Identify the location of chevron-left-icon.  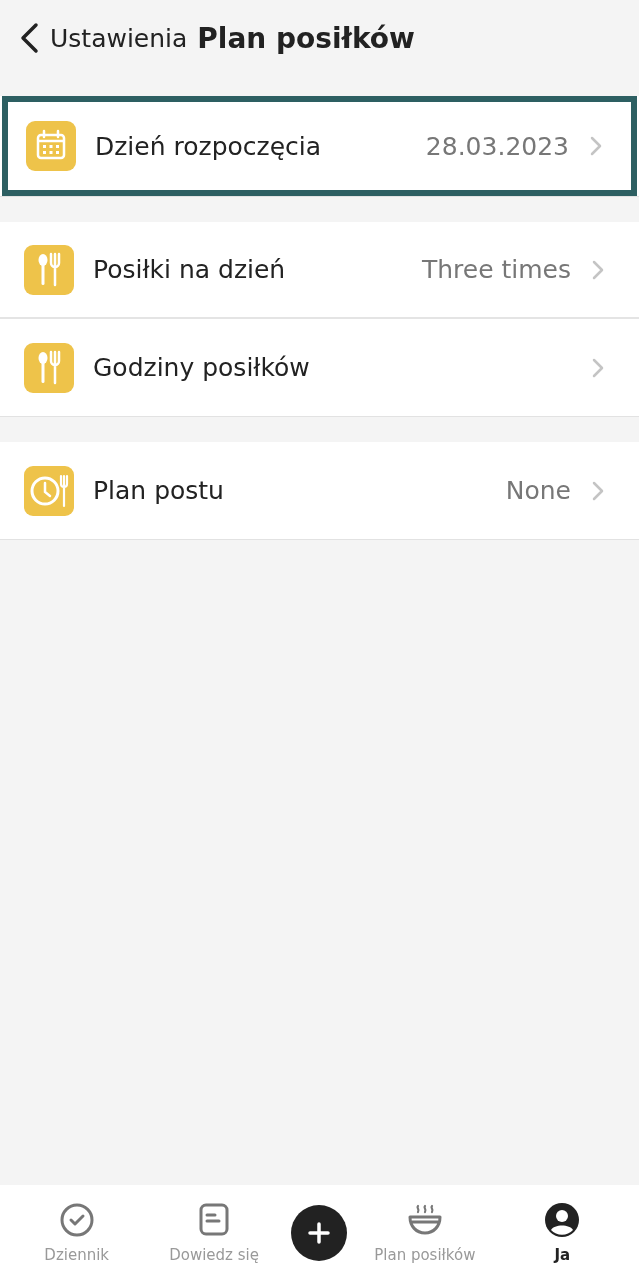
(29, 38).